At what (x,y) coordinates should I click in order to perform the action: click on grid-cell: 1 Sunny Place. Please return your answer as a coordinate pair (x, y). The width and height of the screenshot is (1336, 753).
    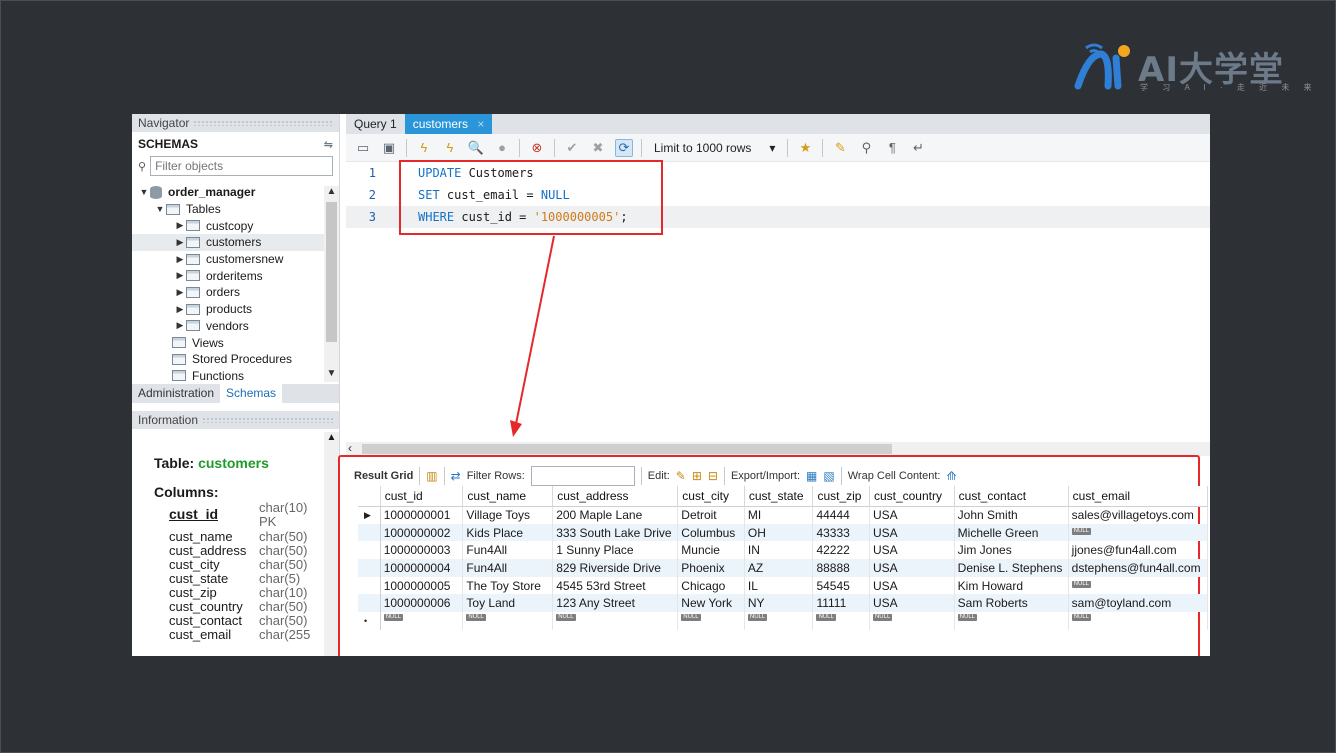
    Looking at the image, I should click on (615, 550).